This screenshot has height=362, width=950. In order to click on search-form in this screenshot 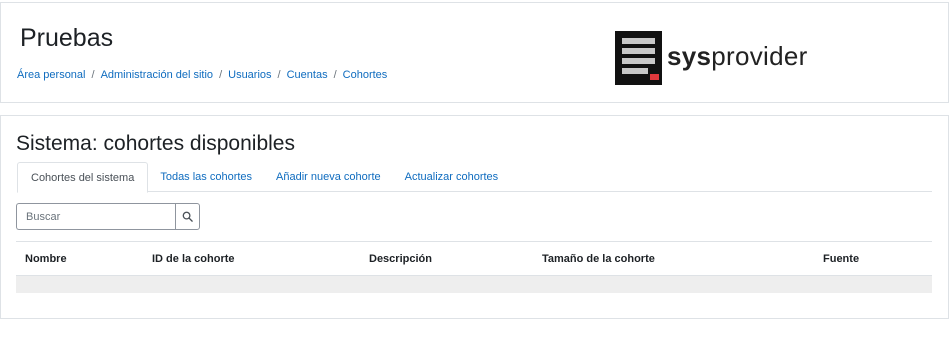, I will do `click(108, 216)`.